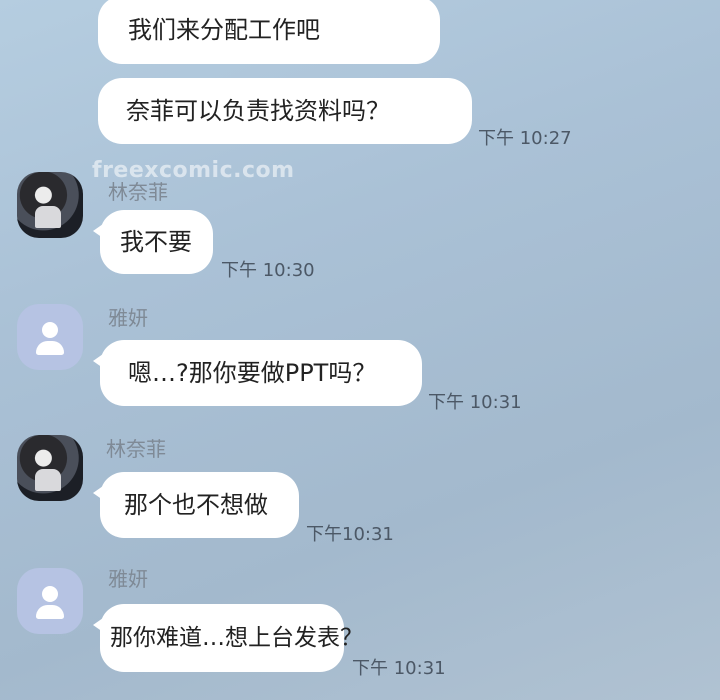 This screenshot has height=700, width=720. Describe the element at coordinates (268, 270) in the screenshot. I see `message-timestamp: 下午 10:30` at that location.